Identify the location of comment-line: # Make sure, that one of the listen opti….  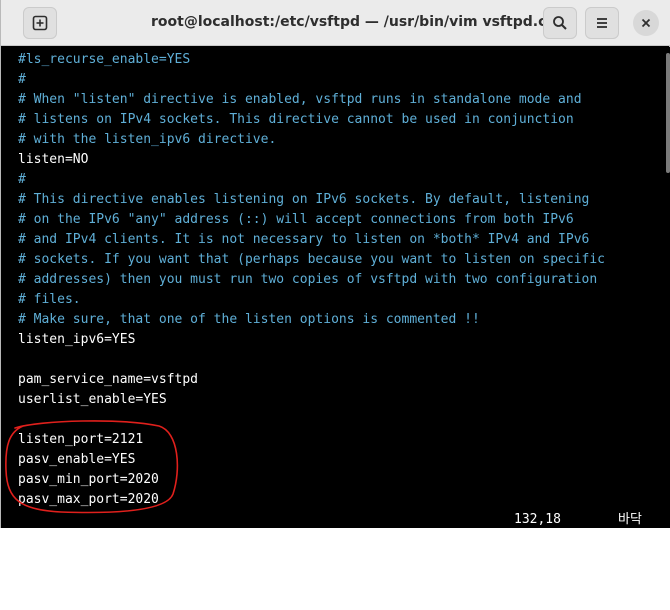
(249, 319).